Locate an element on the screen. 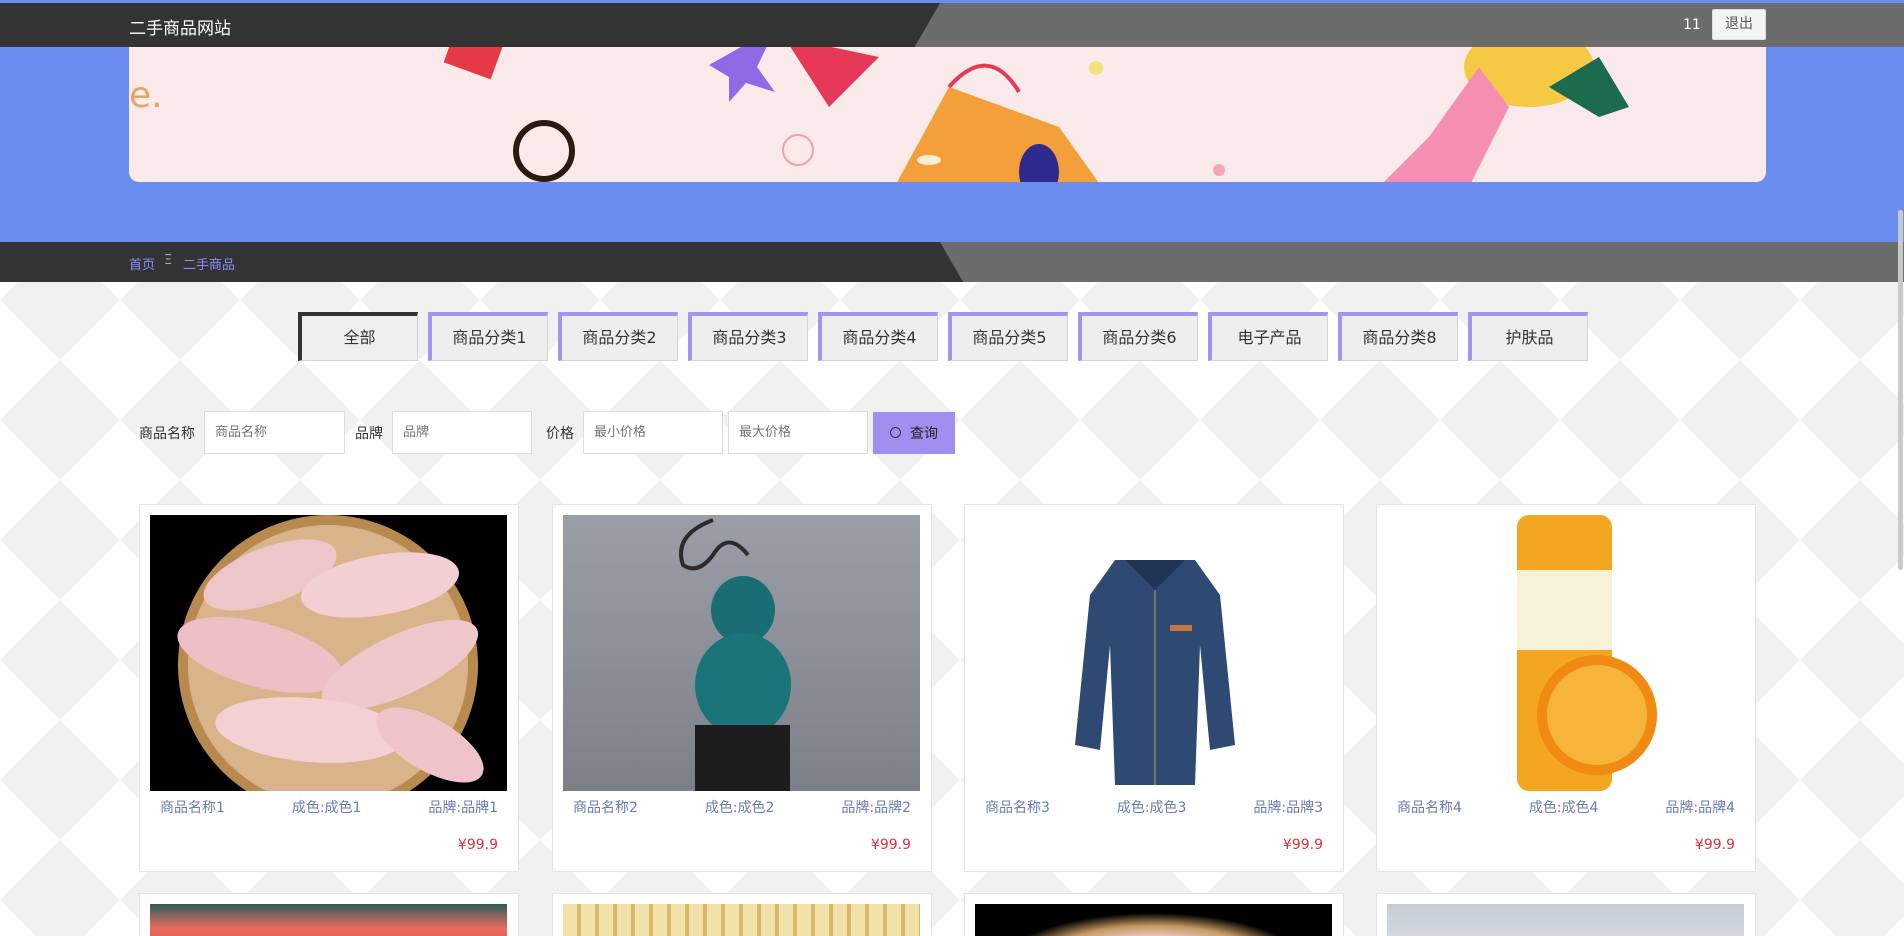  search-icon is located at coordinates (895, 432).